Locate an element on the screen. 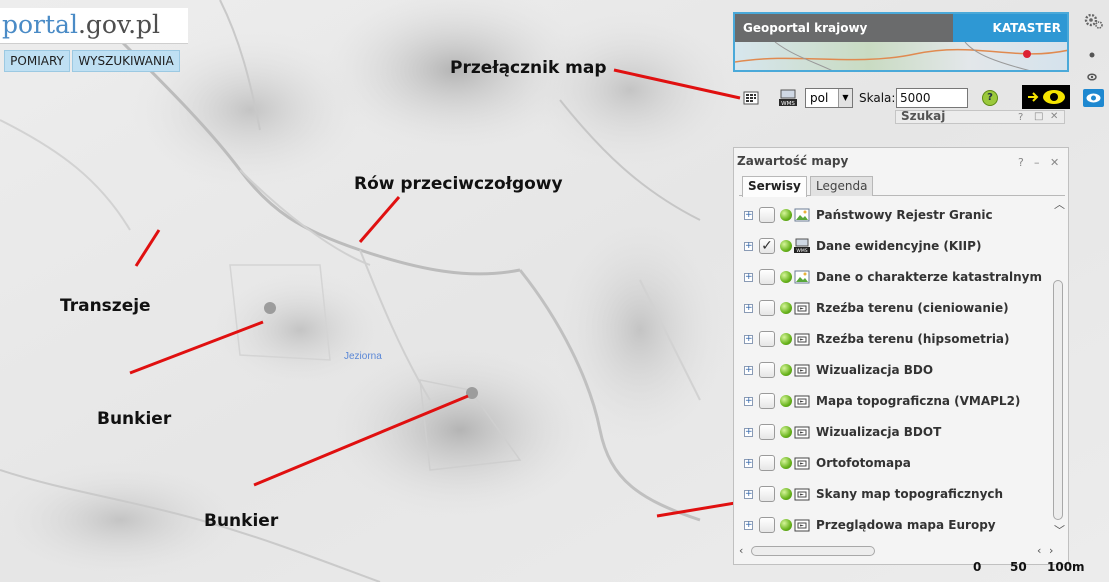  tab-legenda: Legenda is located at coordinates (842, 186).